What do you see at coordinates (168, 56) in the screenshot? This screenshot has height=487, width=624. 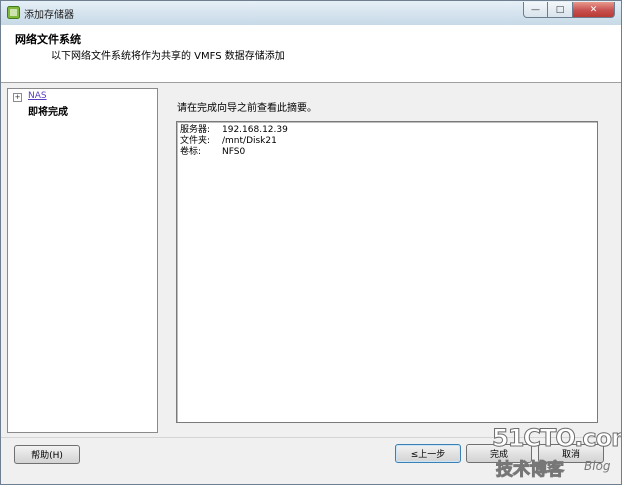 I see `page-subtitle: 以下网络文件系统将作为共享的 VMFS 数据存储添加` at bounding box center [168, 56].